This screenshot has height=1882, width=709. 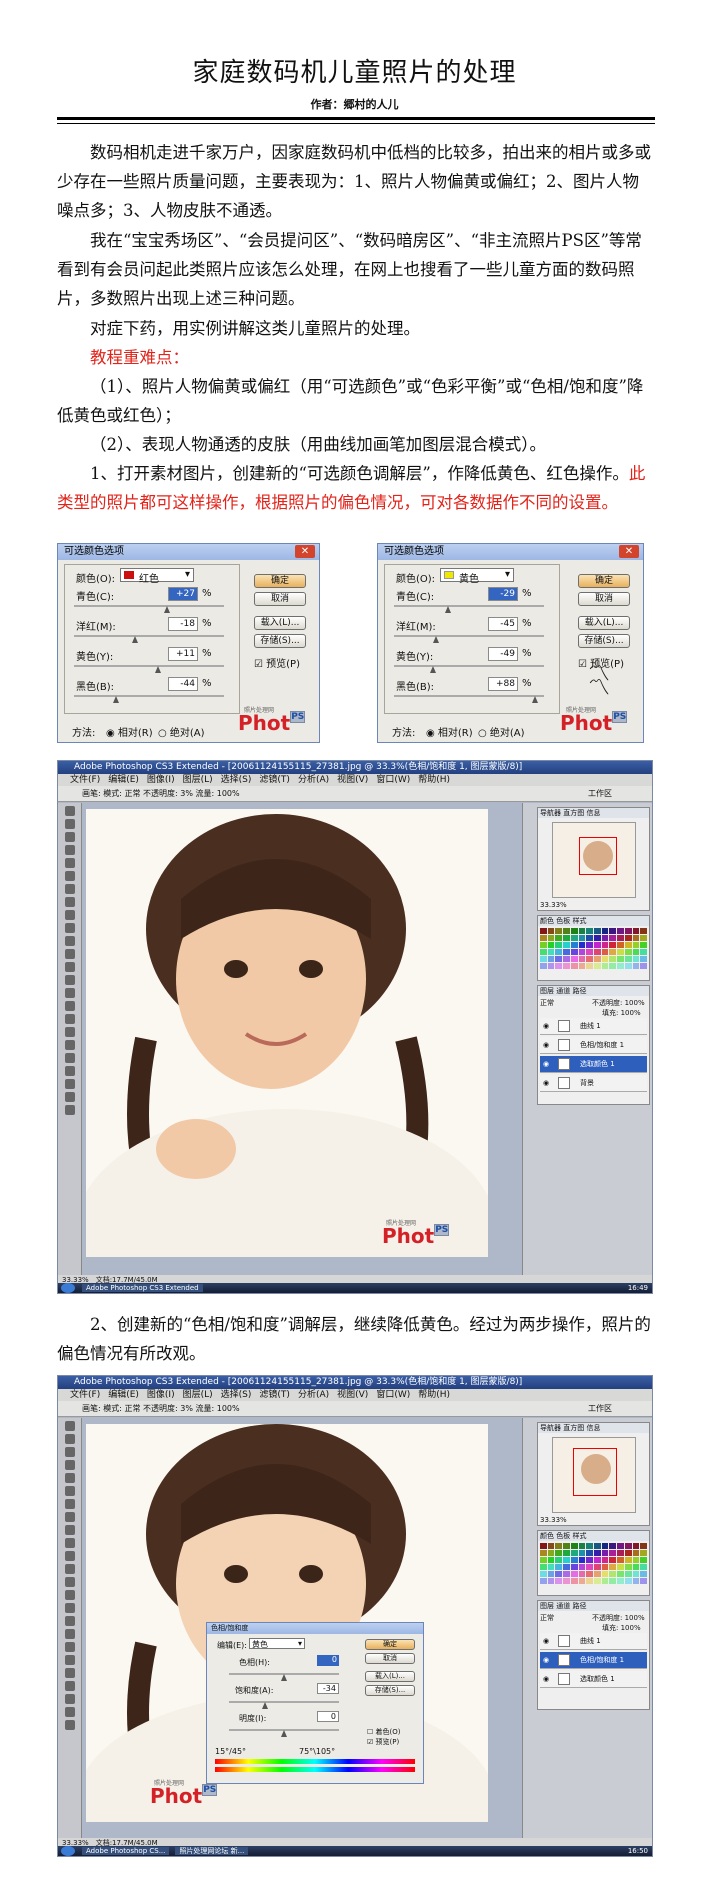 What do you see at coordinates (593, 921) in the screenshot?
I see `swatch-tabs: 颜色 色板 样式` at bounding box center [593, 921].